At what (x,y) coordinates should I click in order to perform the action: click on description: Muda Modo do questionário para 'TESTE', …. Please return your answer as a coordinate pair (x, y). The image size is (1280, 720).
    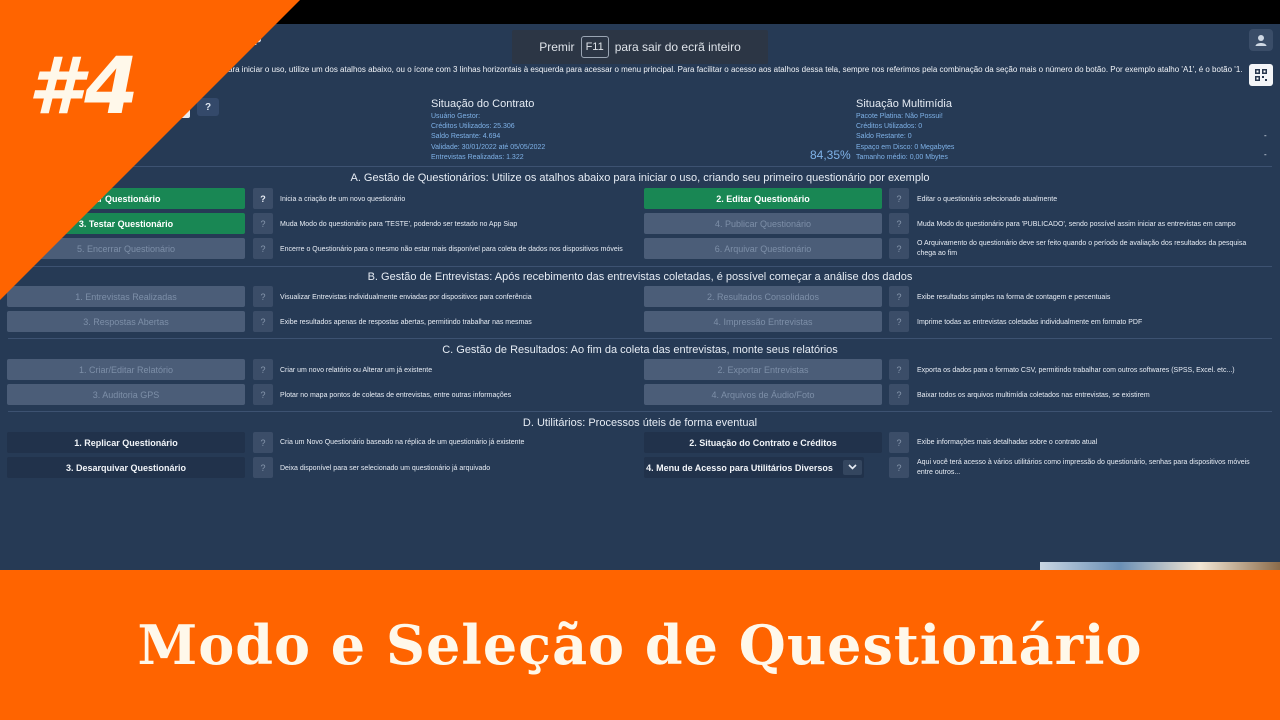
    Looking at the image, I should click on (399, 224).